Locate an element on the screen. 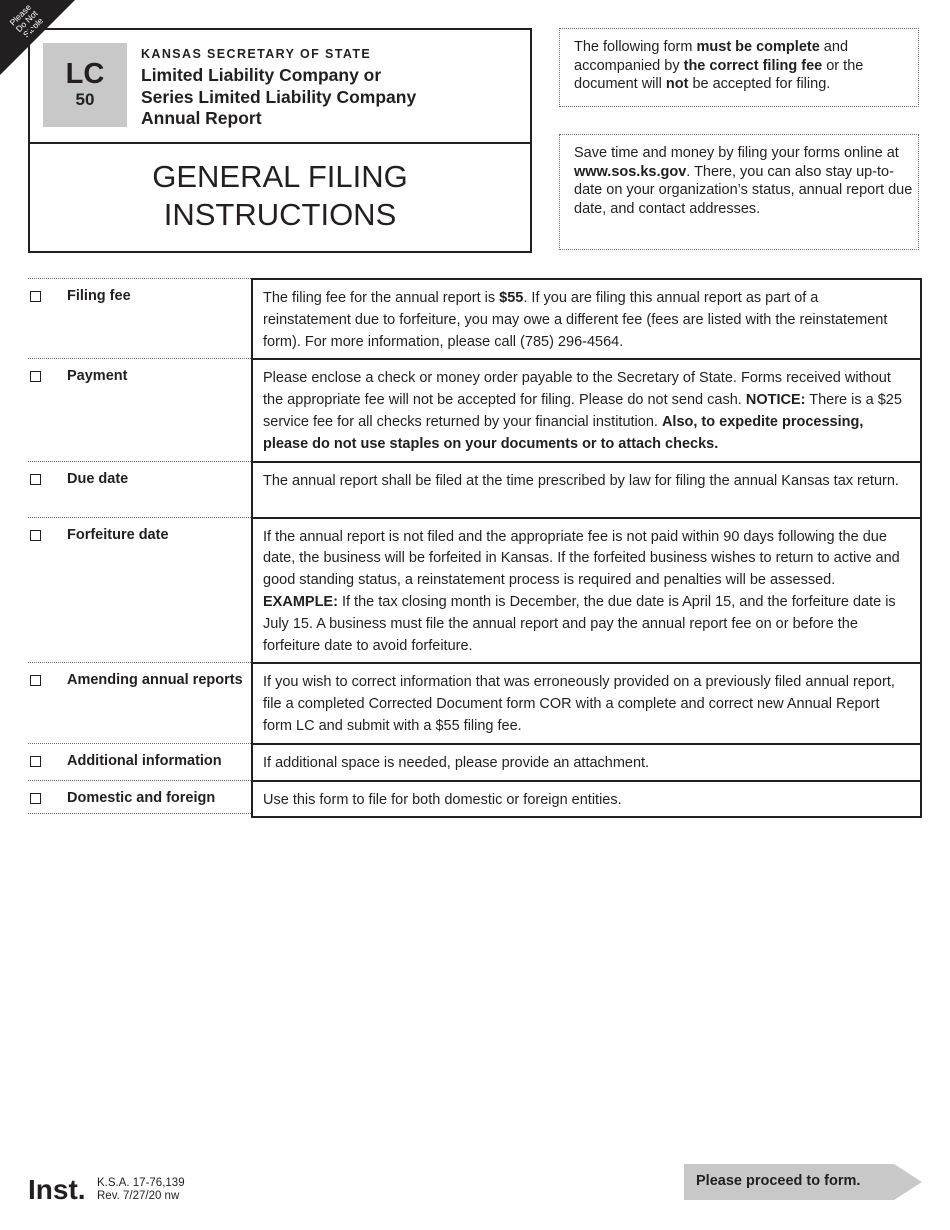  proceed-label: Please proceed to form. is located at coordinates (778, 1181).